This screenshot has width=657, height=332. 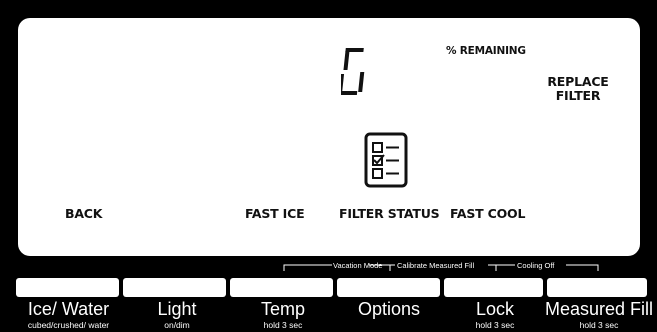 What do you see at coordinates (388, 287) in the screenshot?
I see `options-button` at bounding box center [388, 287].